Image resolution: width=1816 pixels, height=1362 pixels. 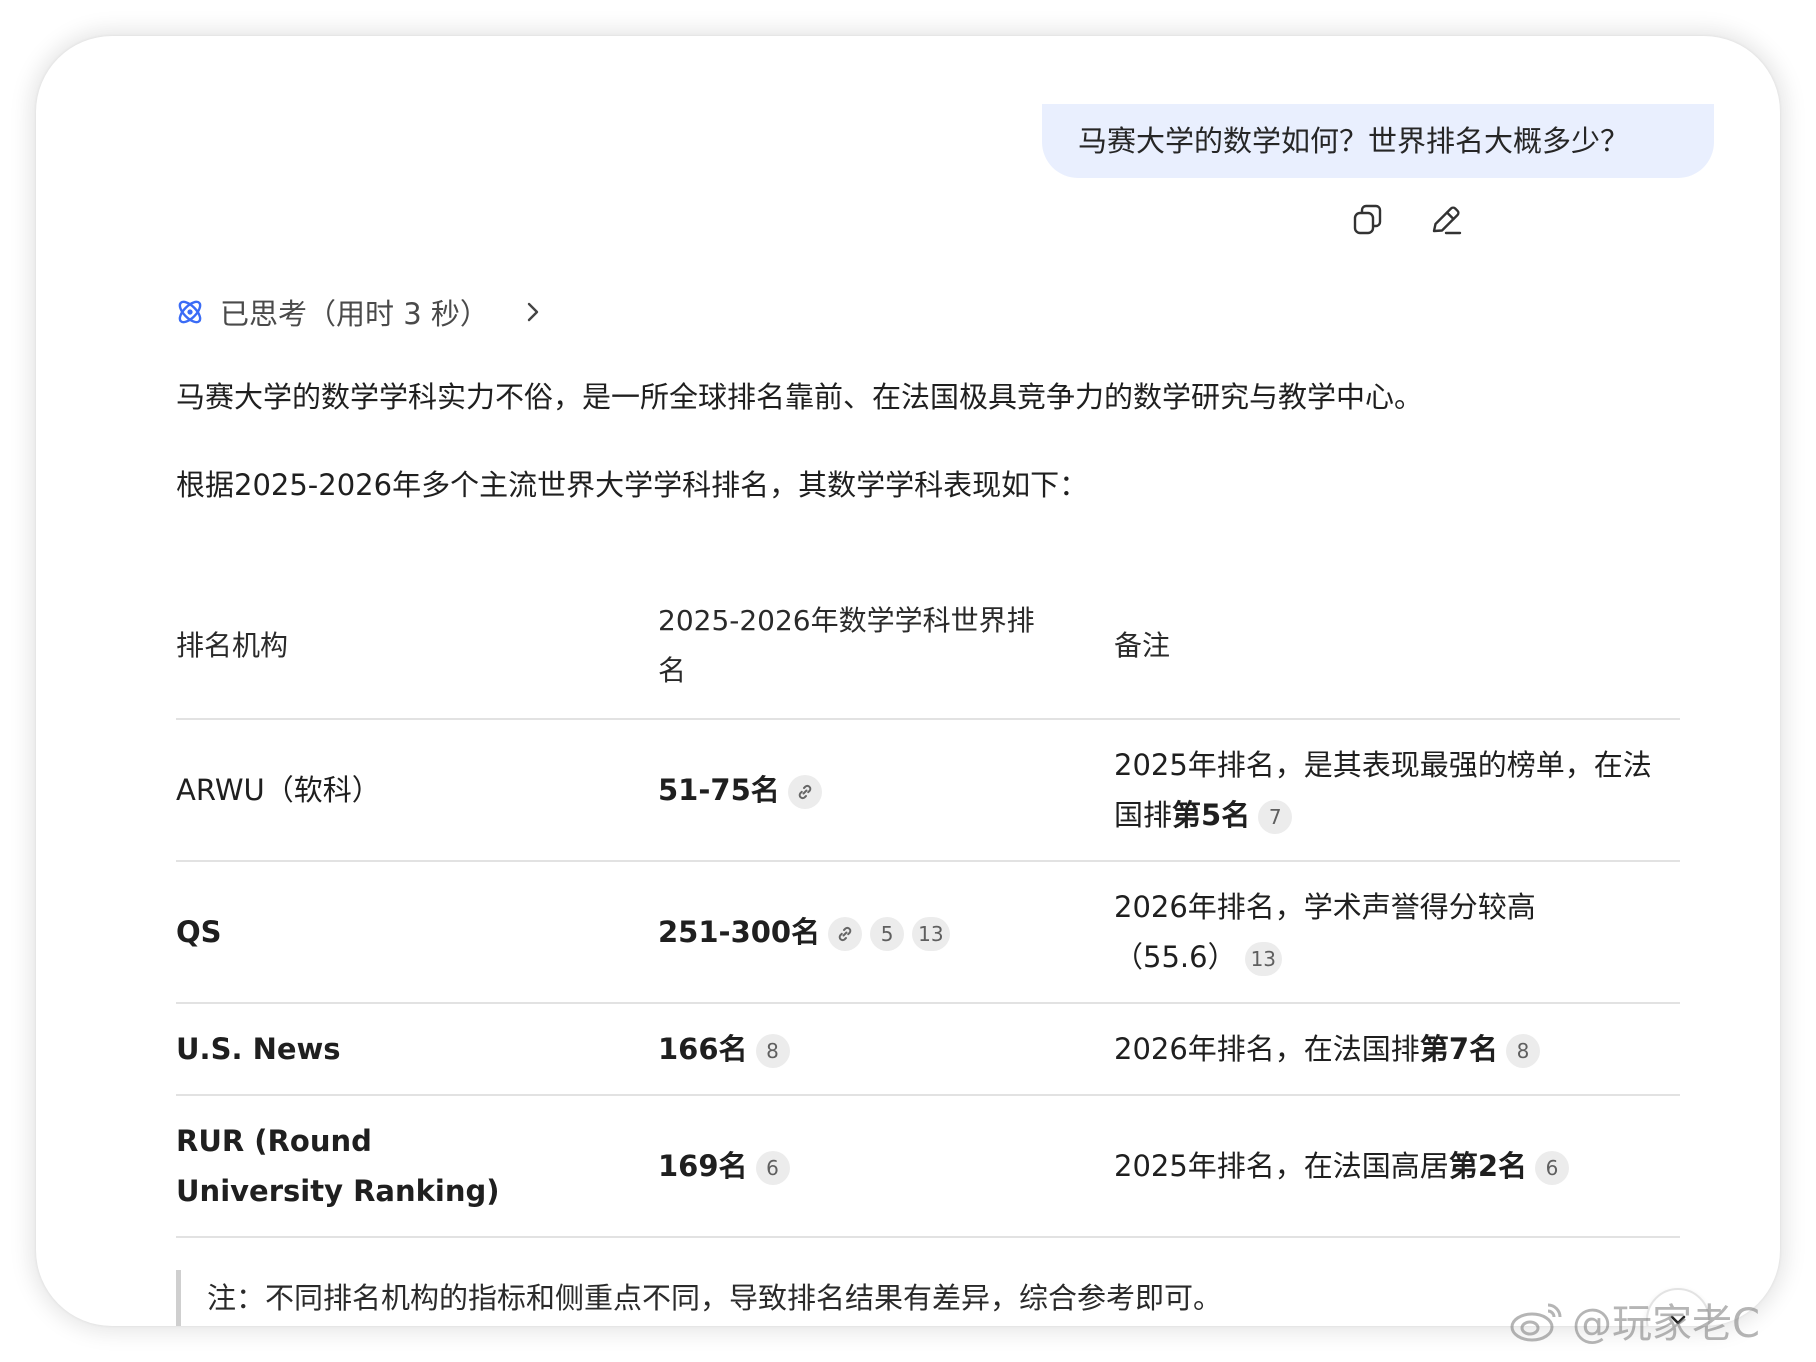 I want to click on rank-cell: 166名 8, so click(x=858, y=1049).